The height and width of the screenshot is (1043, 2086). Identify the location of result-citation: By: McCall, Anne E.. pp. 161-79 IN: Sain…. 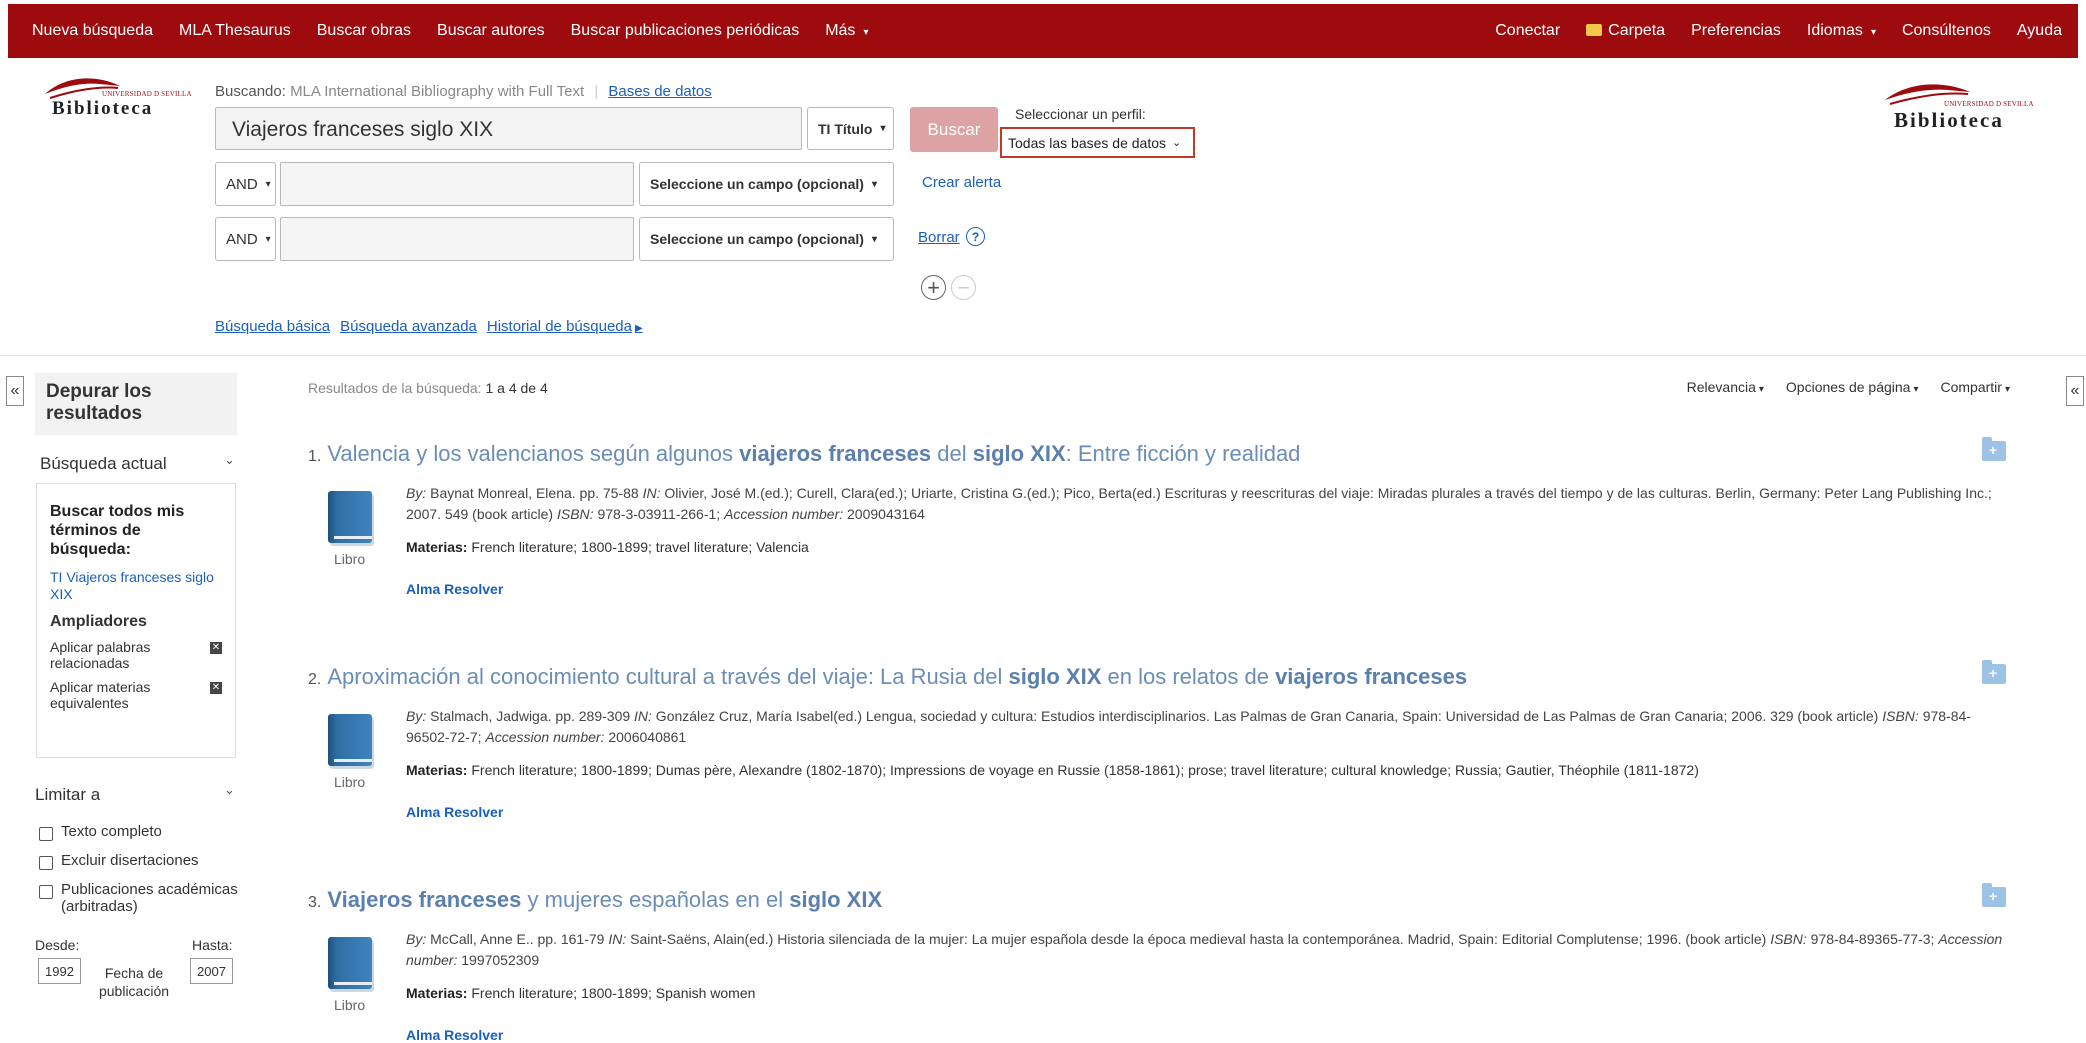
(1206, 950).